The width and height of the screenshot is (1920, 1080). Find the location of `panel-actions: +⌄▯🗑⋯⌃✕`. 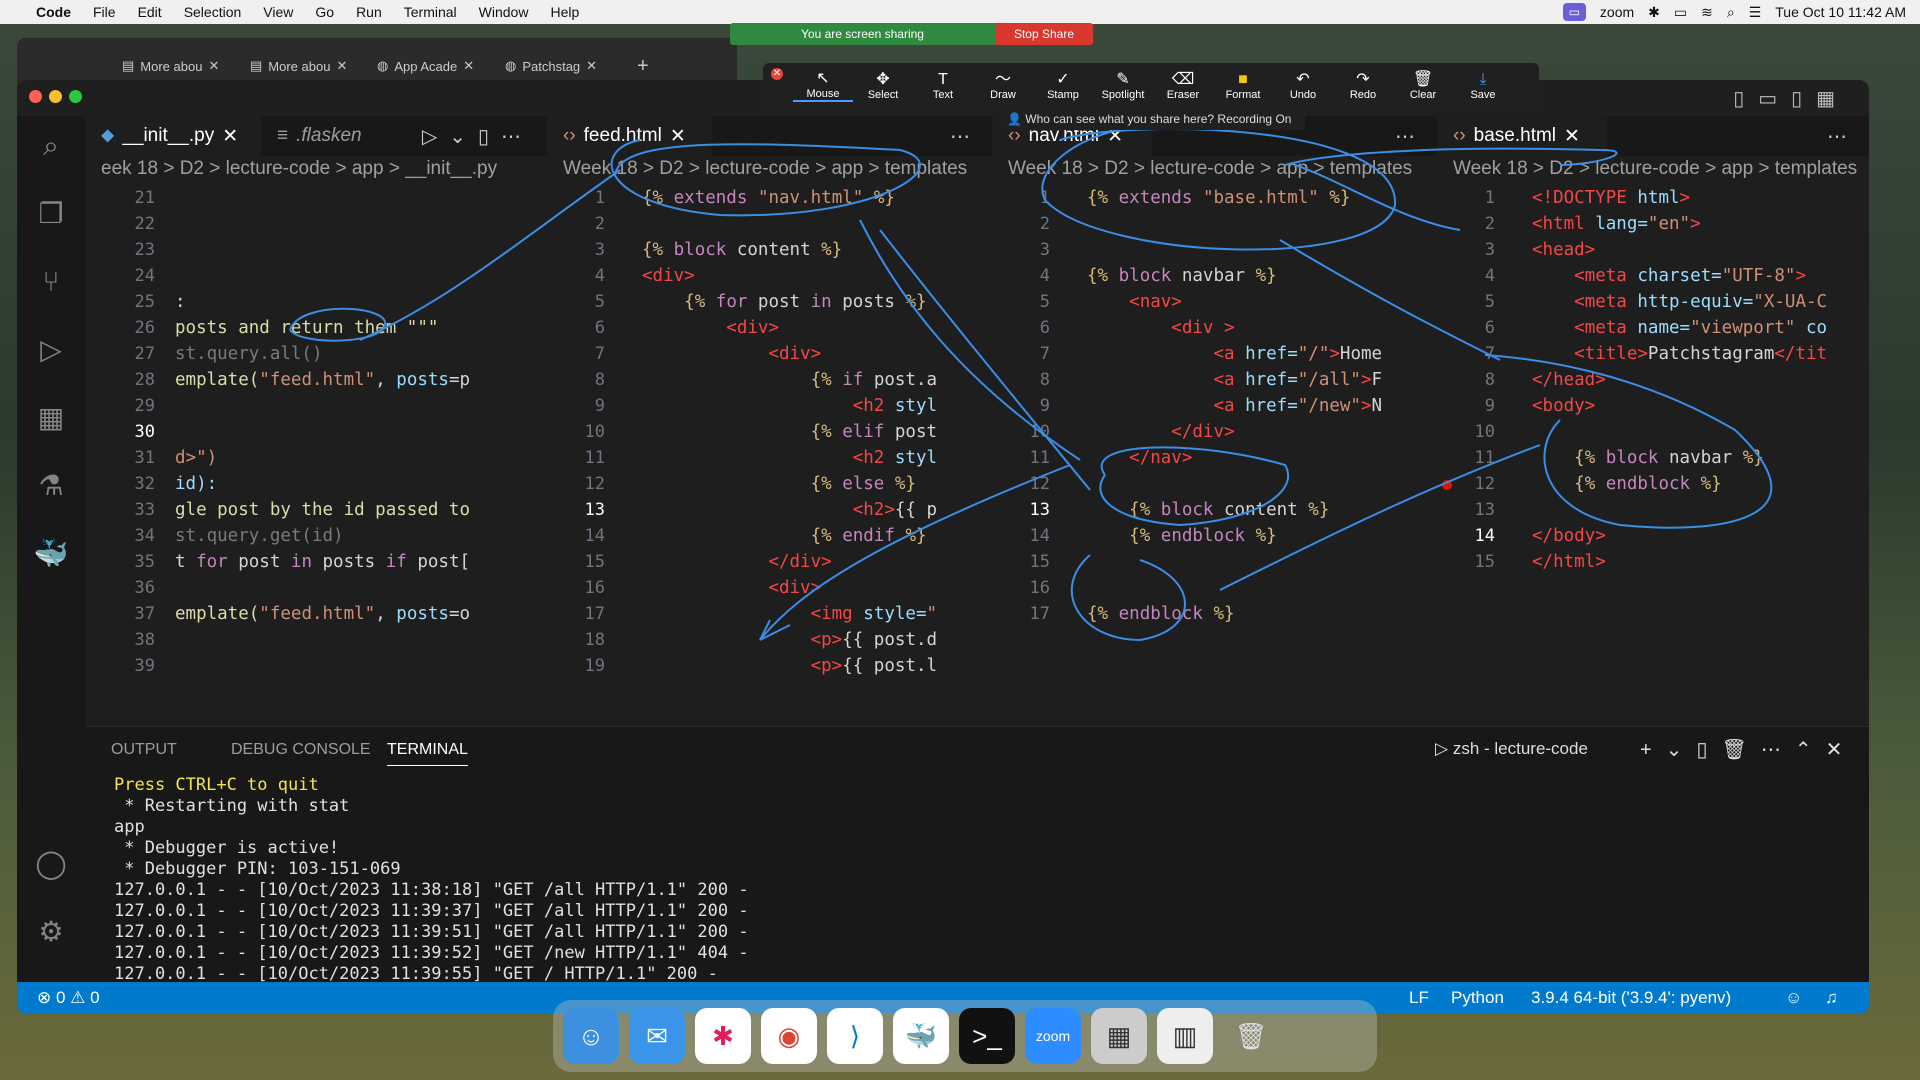

panel-actions: +⌄▯🗑⋯⌃✕ is located at coordinates (1748, 749).